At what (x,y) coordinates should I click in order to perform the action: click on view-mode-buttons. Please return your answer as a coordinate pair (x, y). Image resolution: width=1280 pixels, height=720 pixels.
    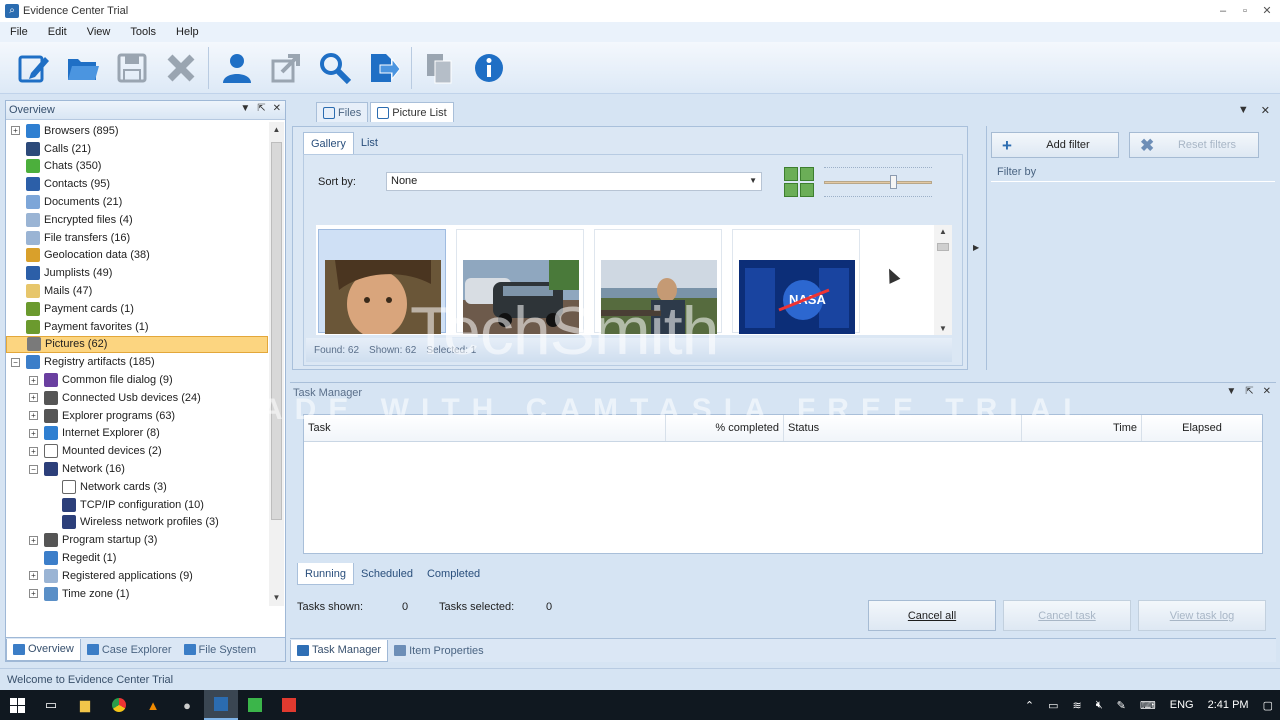
    Looking at the image, I should click on (799, 182).